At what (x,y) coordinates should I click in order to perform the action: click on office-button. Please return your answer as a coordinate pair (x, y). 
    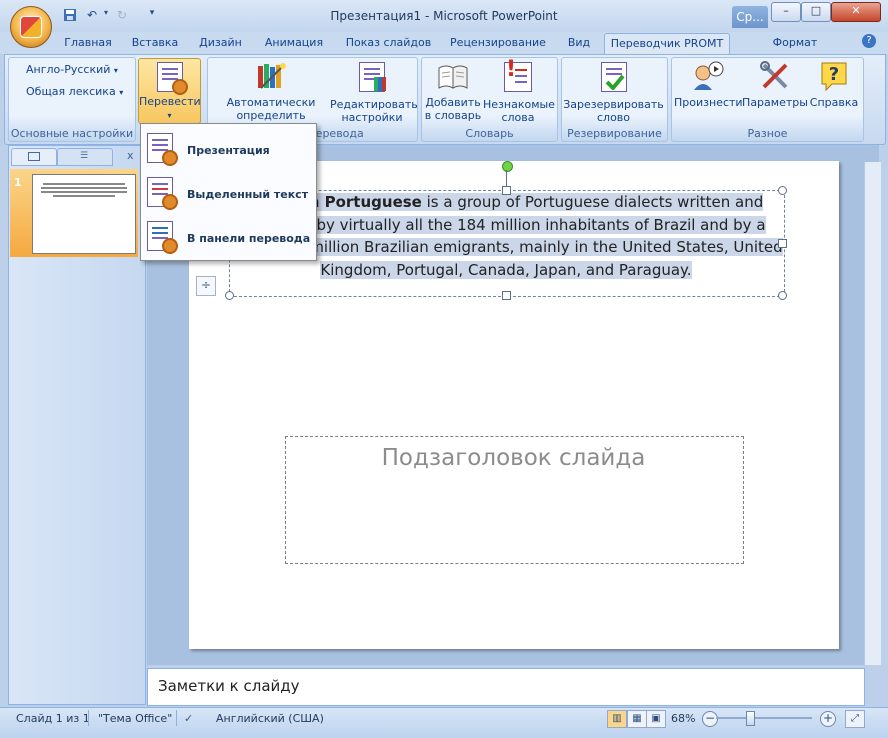
    Looking at the image, I should click on (31, 27).